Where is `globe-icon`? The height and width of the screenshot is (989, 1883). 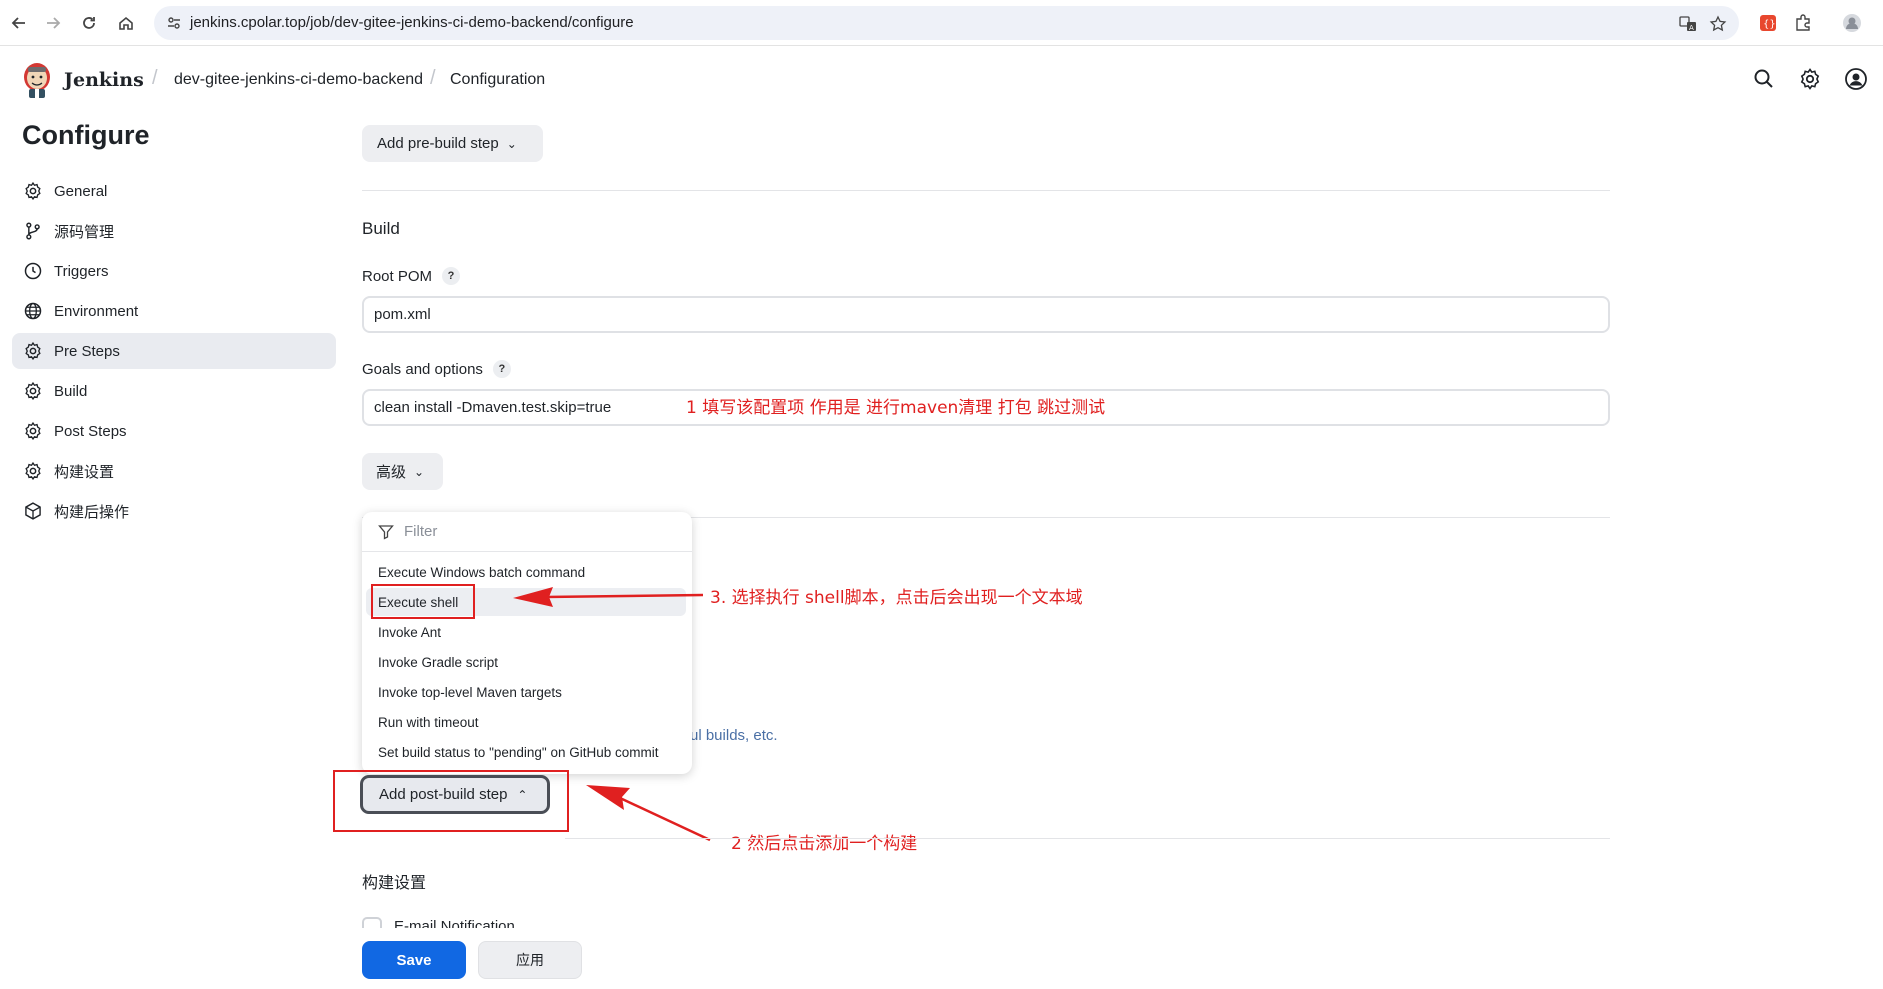 globe-icon is located at coordinates (33, 311).